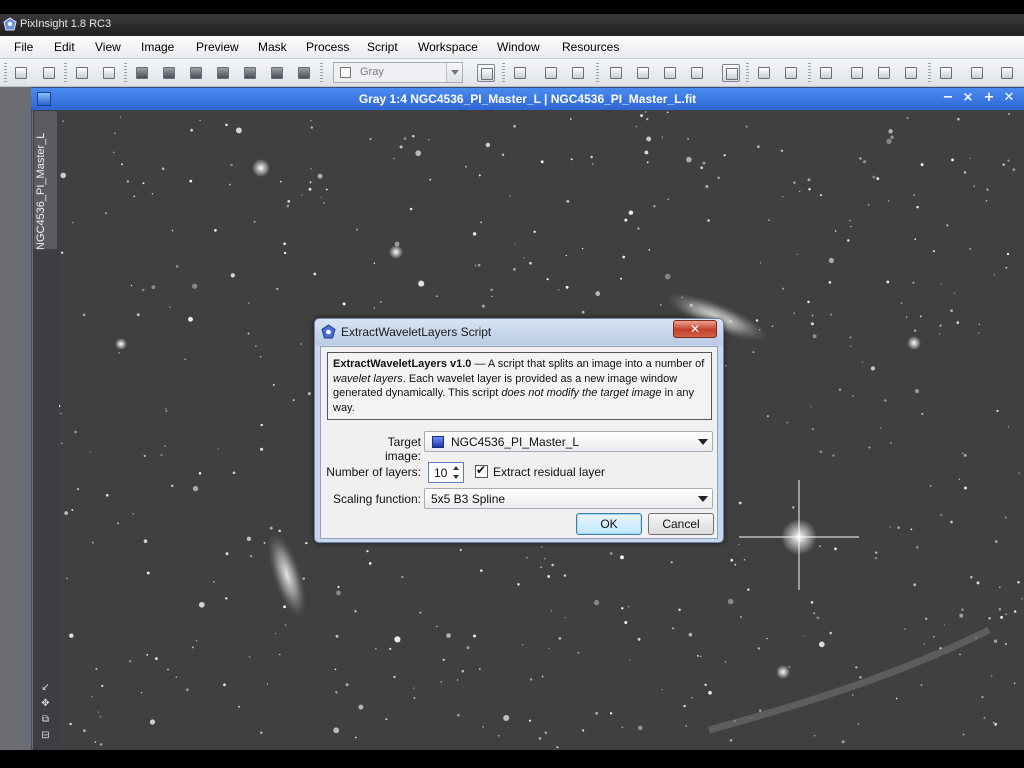 This screenshot has height=768, width=1024. I want to click on menu-window: Window, so click(518, 47).